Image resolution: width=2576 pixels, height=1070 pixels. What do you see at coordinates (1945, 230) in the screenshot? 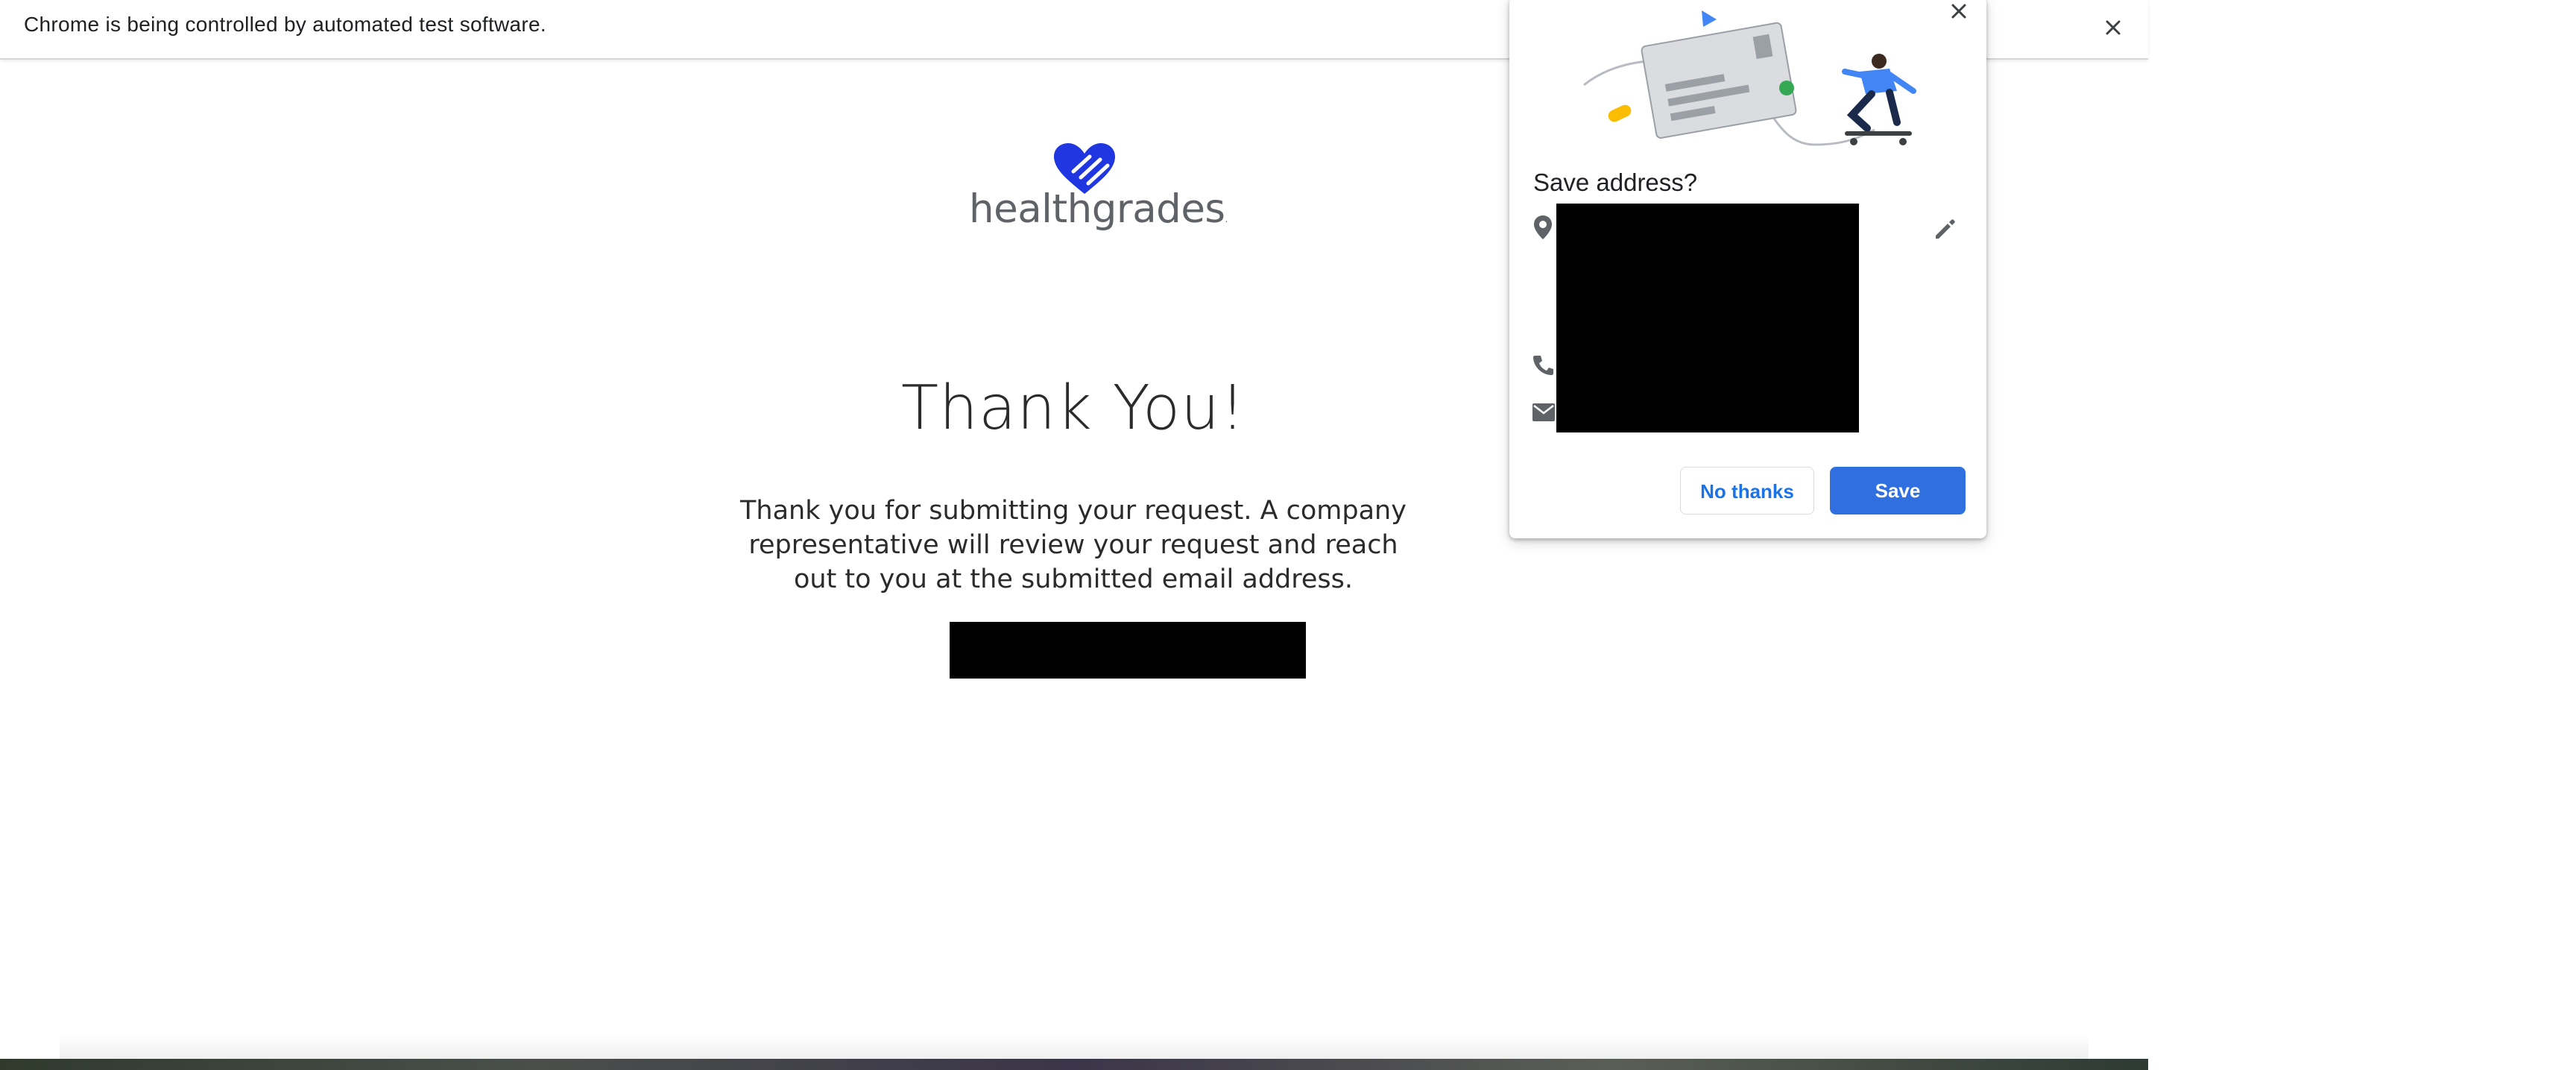
I see `edit-pencil-icon` at bounding box center [1945, 230].